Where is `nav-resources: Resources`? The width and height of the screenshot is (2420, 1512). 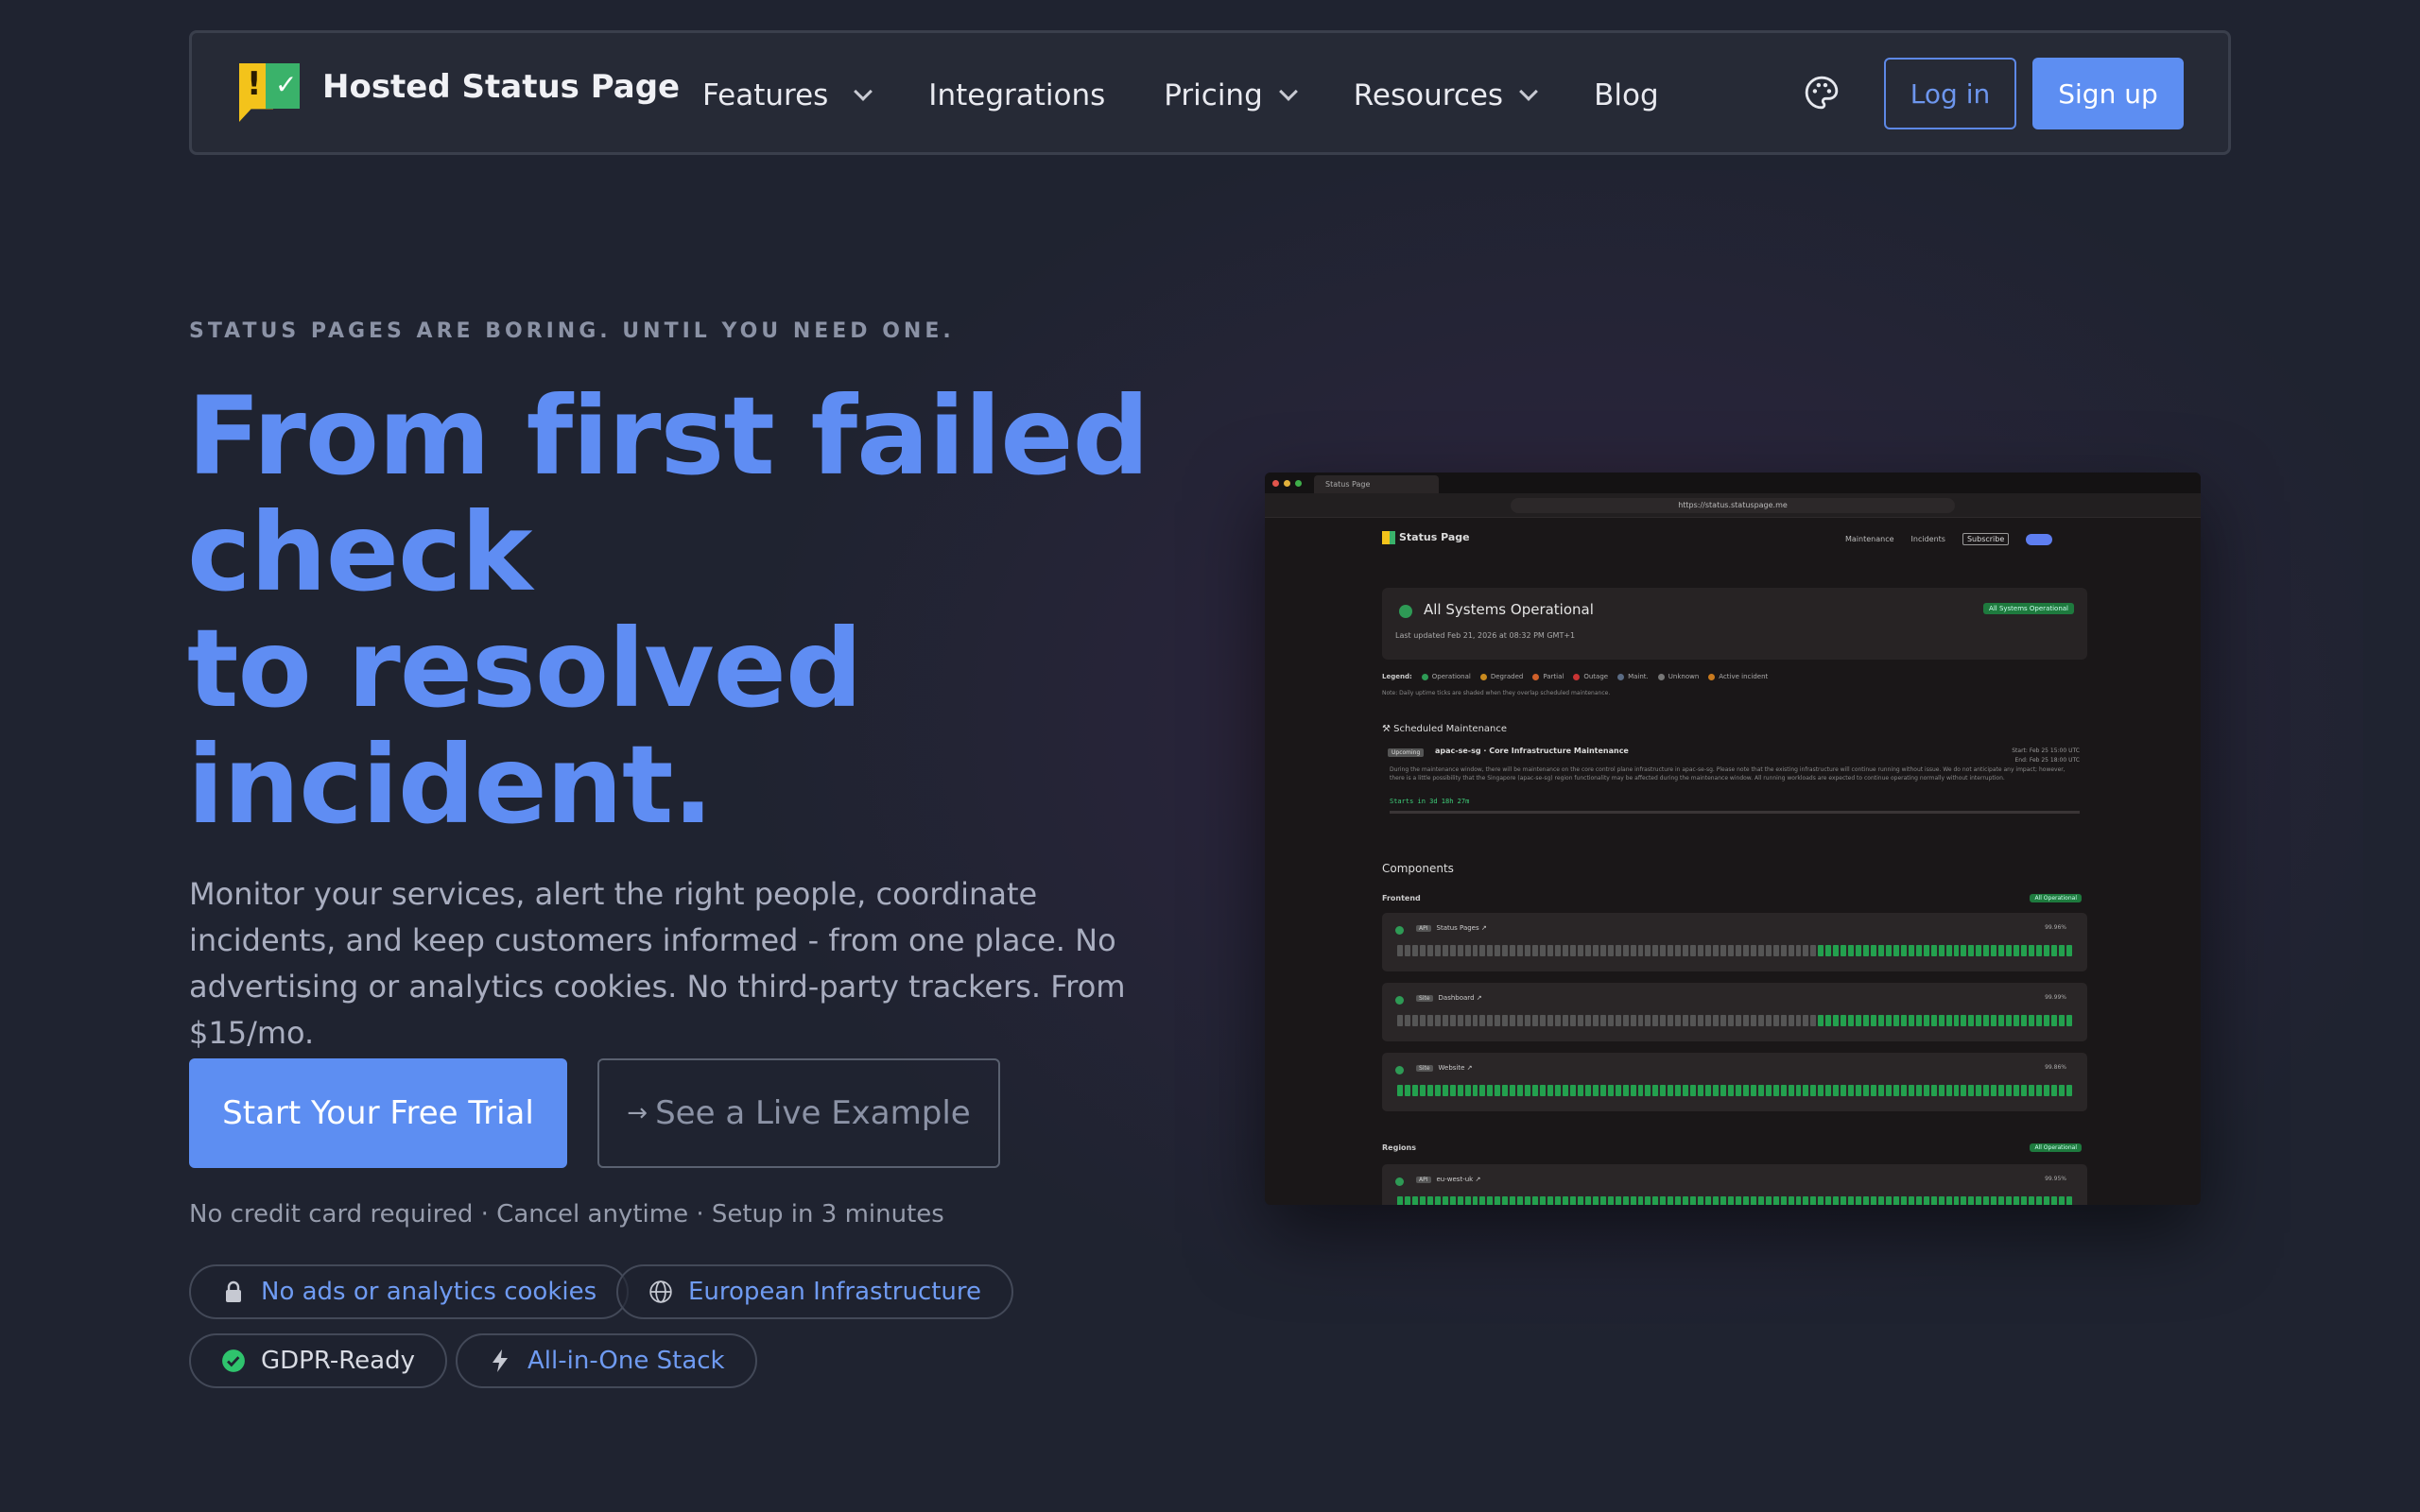 nav-resources: Resources is located at coordinates (1445, 95).